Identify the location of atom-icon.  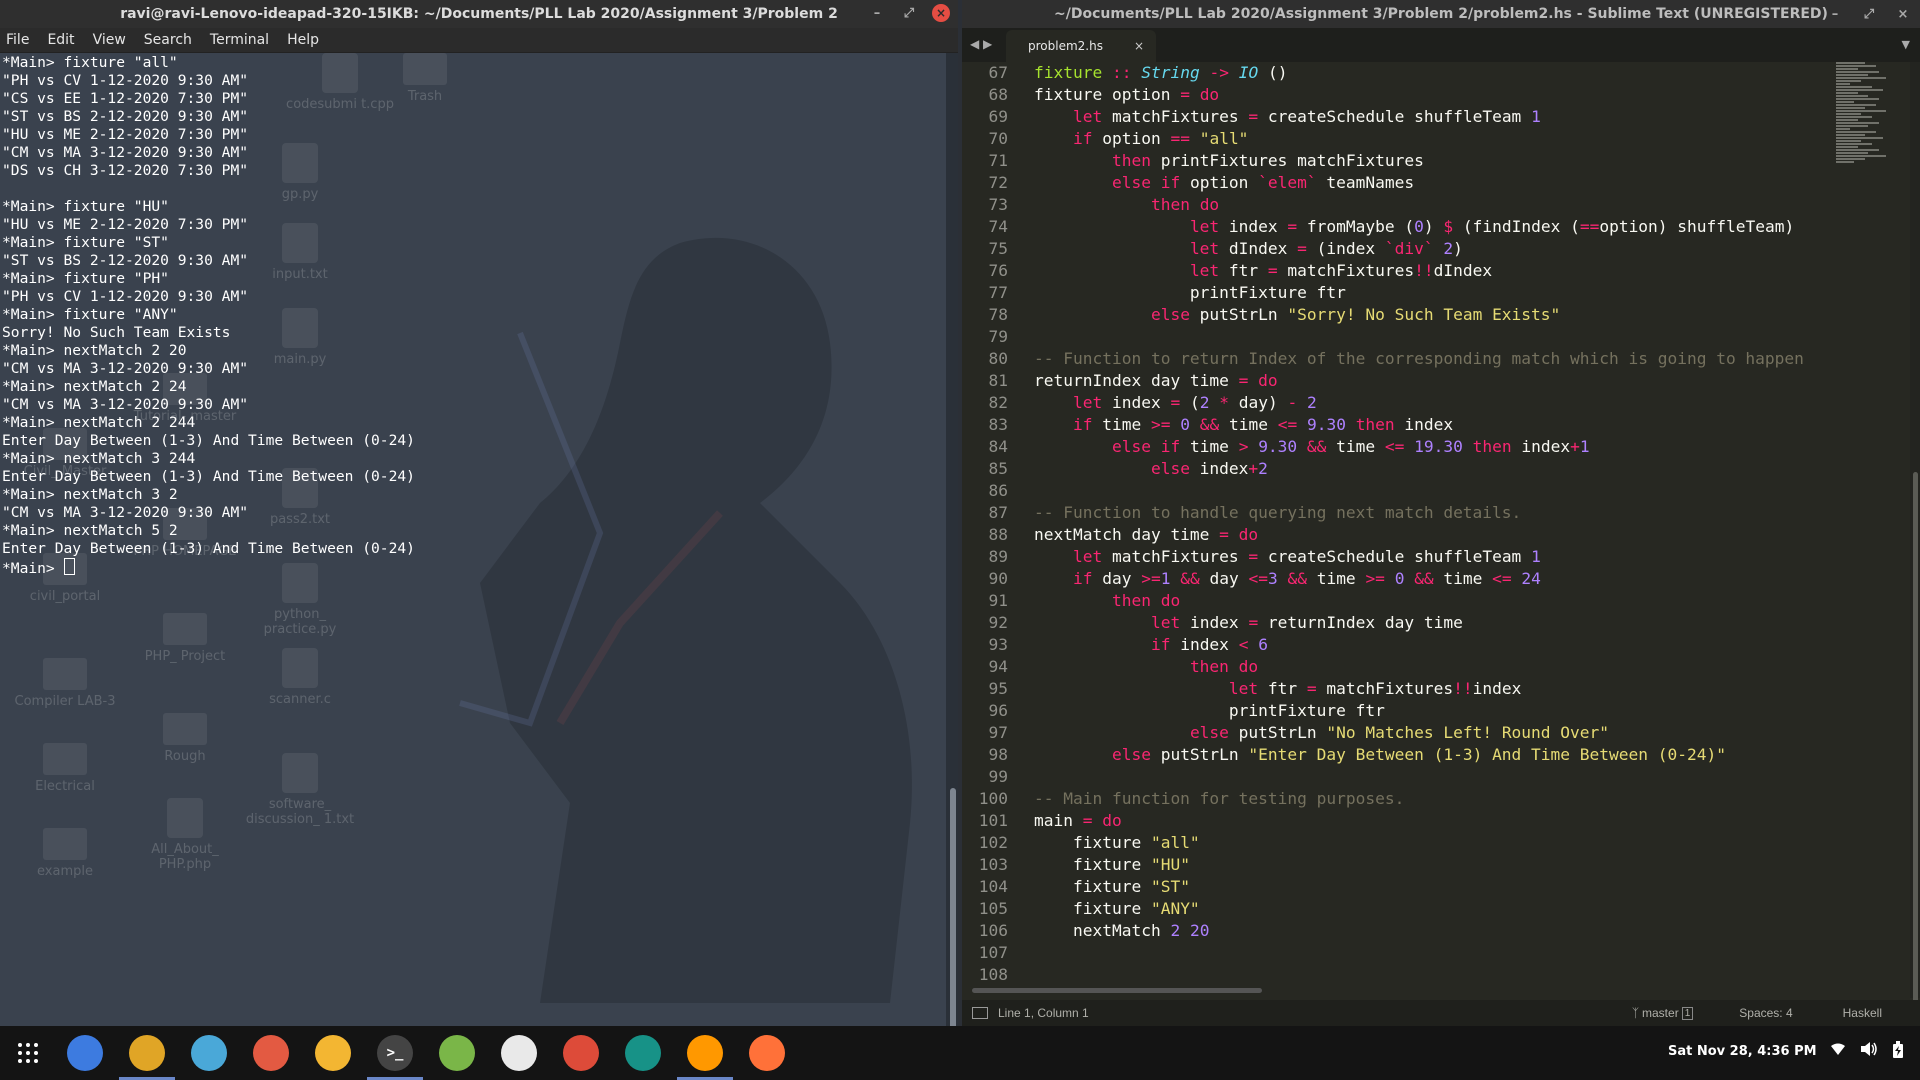
(519, 1053).